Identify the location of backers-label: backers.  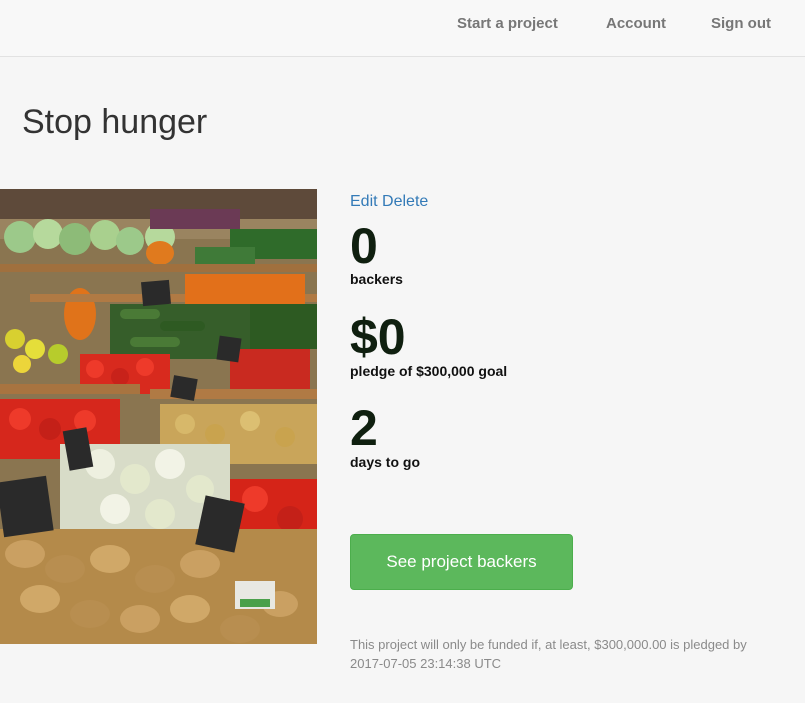
(376, 279).